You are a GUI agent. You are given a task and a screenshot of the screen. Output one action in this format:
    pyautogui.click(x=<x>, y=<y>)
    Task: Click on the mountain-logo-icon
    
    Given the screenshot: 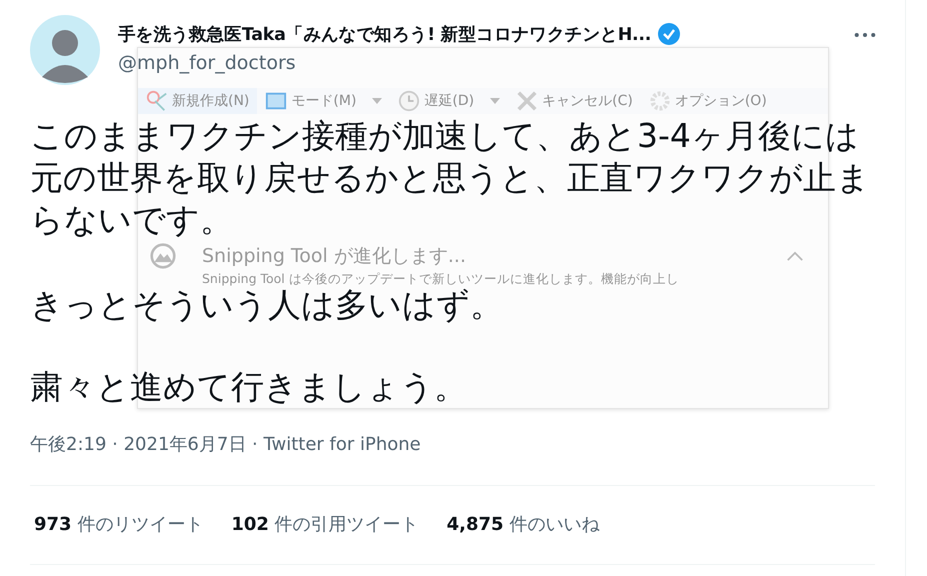 What is the action you would take?
    pyautogui.click(x=163, y=256)
    